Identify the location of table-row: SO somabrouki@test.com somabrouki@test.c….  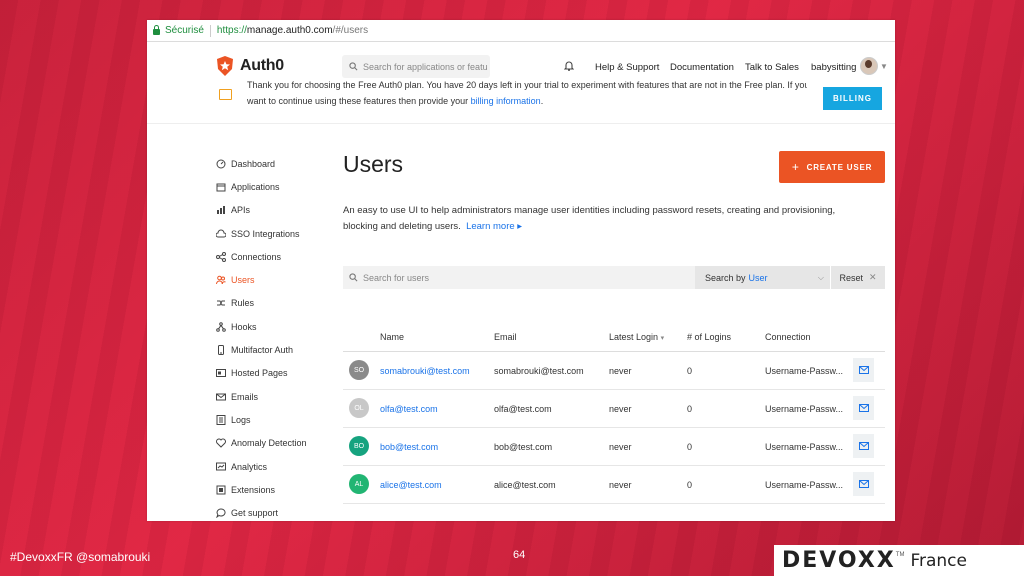
(614, 370).